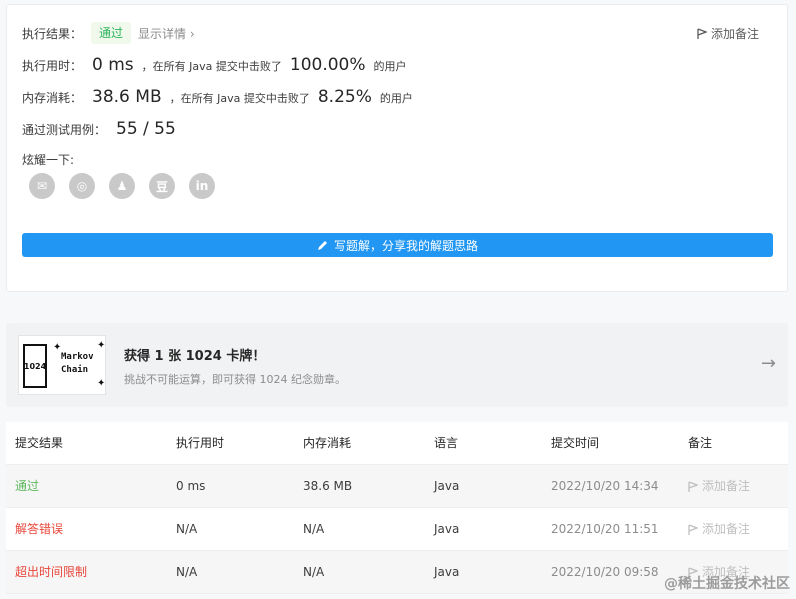  Describe the element at coordinates (397, 529) in the screenshot. I see `table-row: 解答错误 N/A N/A Java 2022/10/20 11:51 添加备注` at that location.